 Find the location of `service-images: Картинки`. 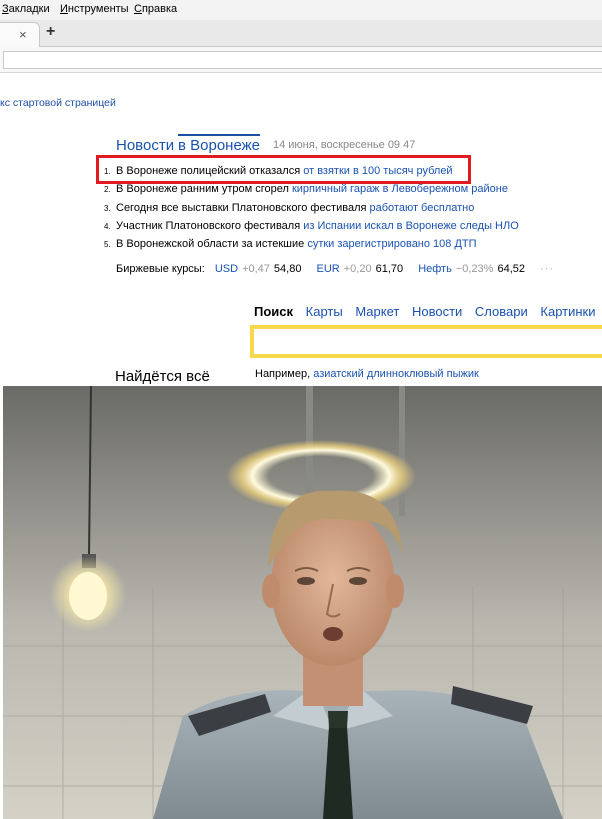

service-images: Картинки is located at coordinates (567, 311).